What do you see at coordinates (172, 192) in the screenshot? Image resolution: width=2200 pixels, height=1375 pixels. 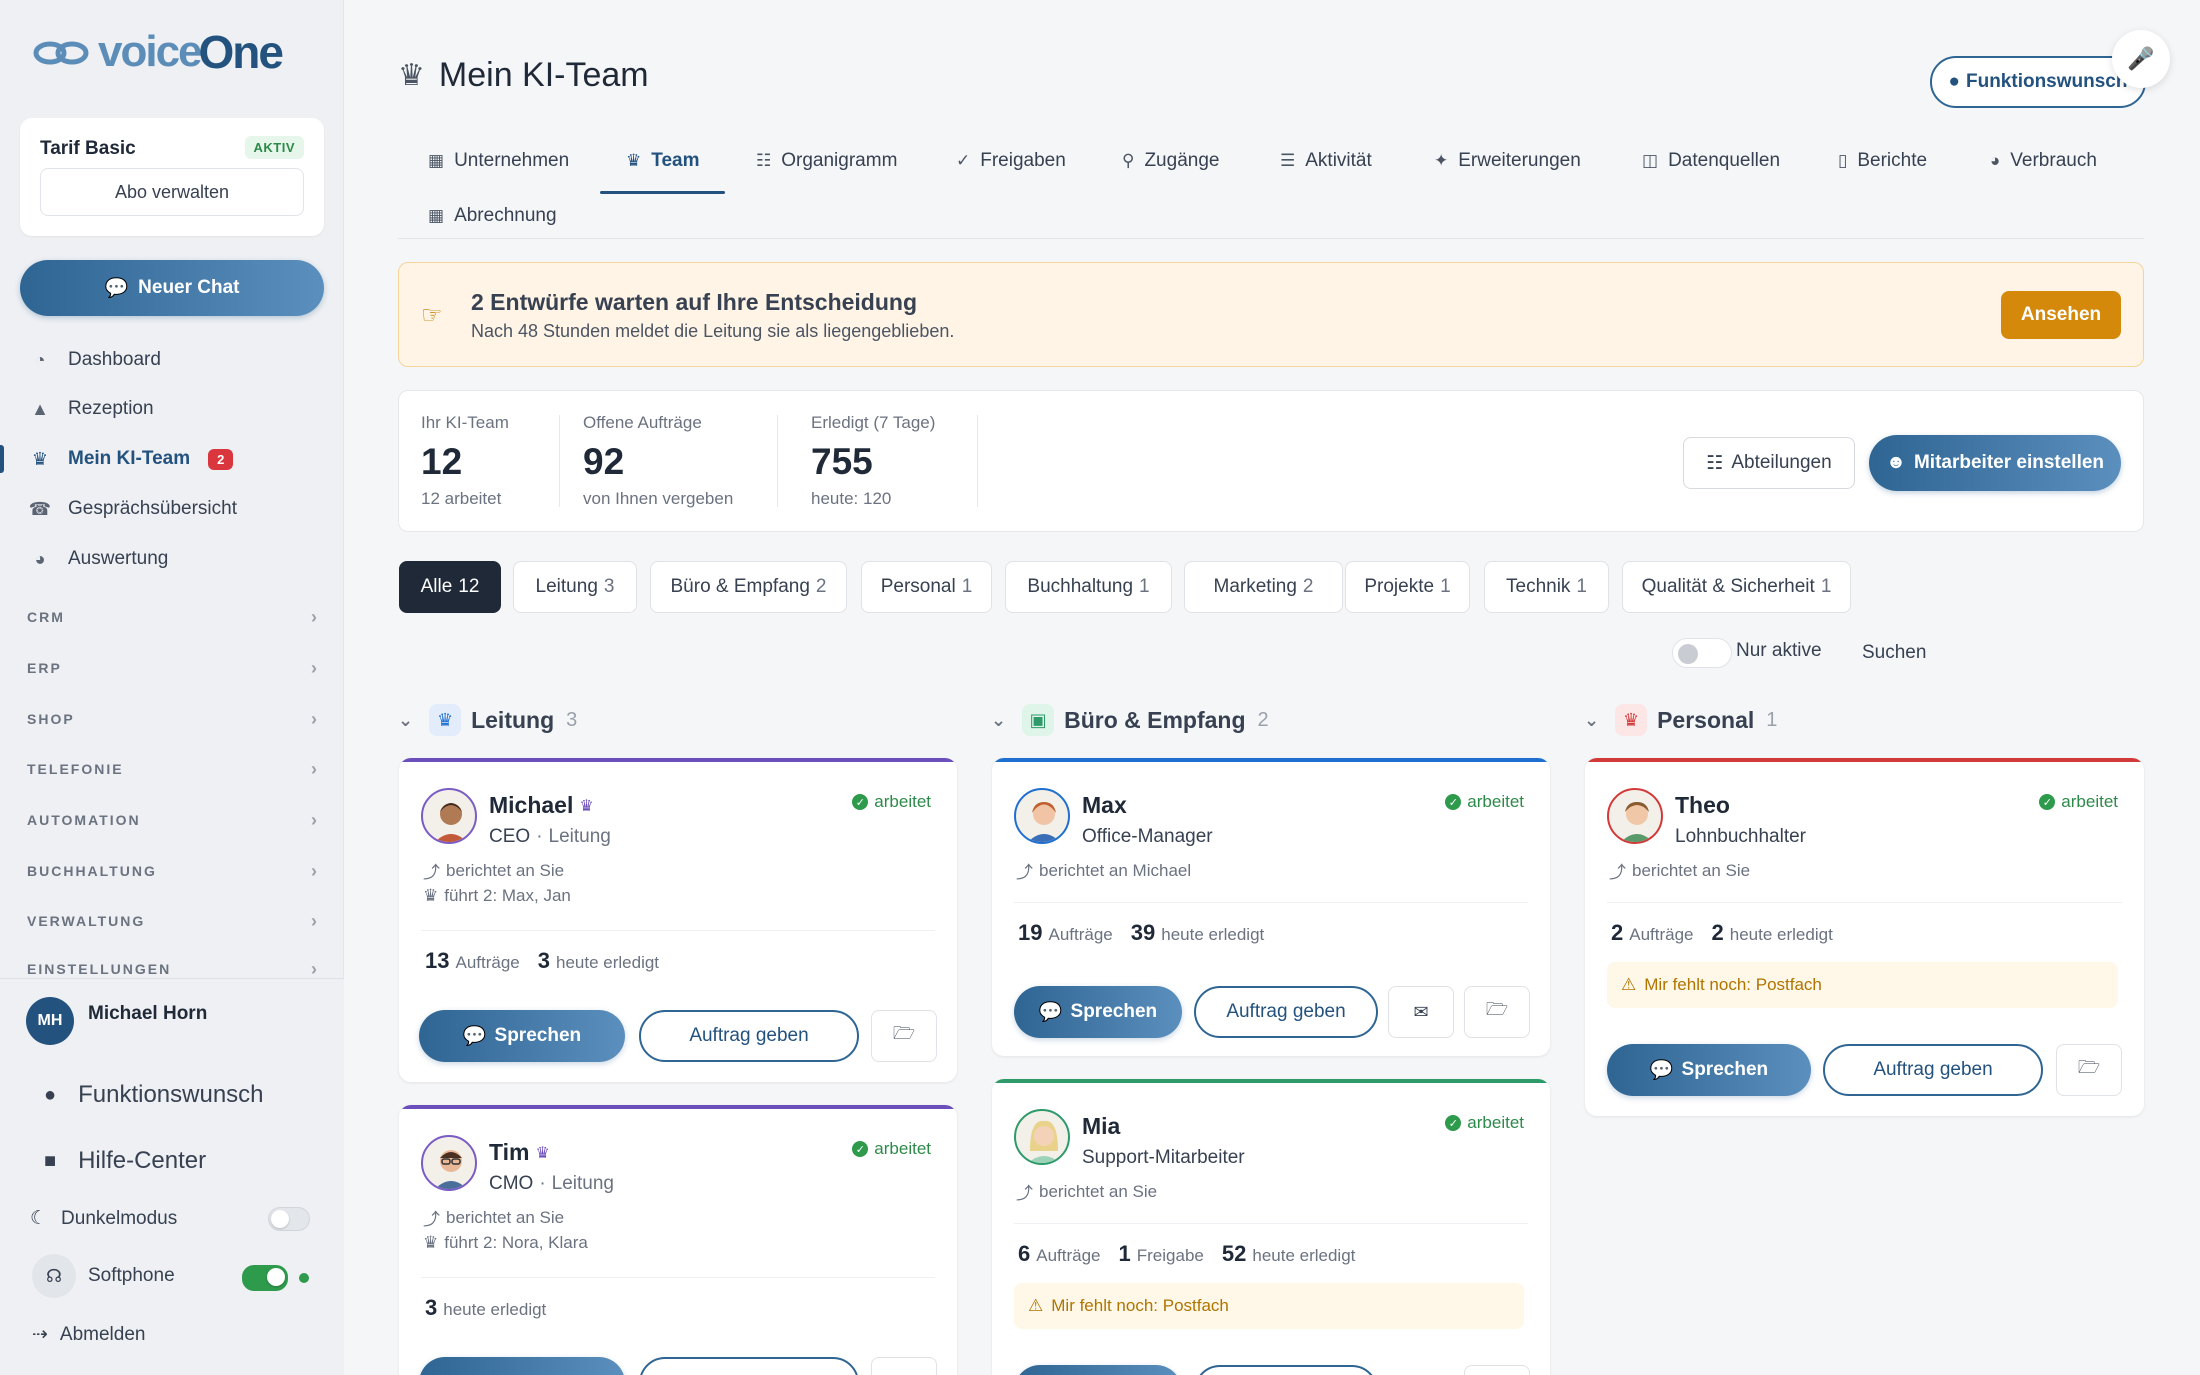 I see `manage-subscription-button: Abo verwalten` at bounding box center [172, 192].